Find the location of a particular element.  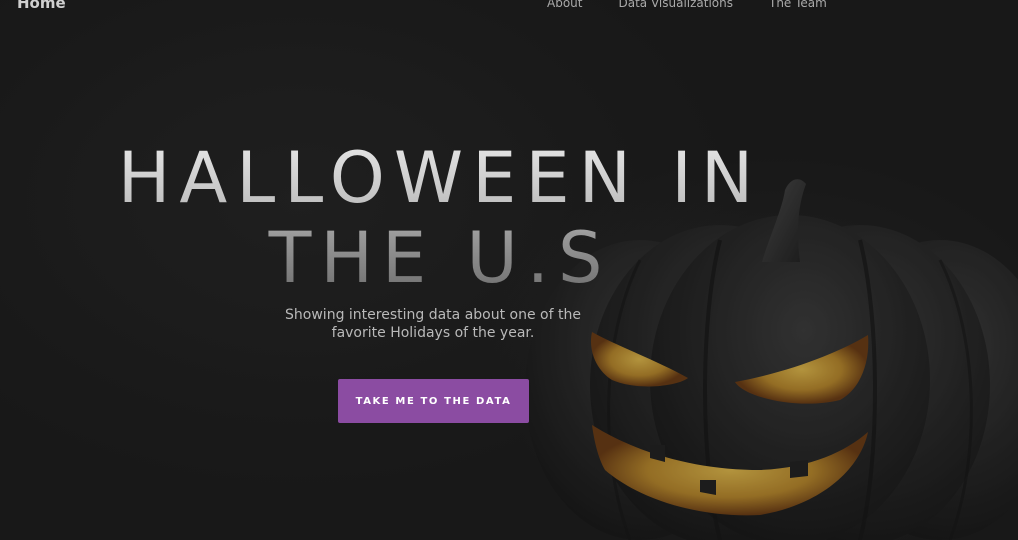

top-navigation: About Data Visualizations The Team is located at coordinates (705, 5).